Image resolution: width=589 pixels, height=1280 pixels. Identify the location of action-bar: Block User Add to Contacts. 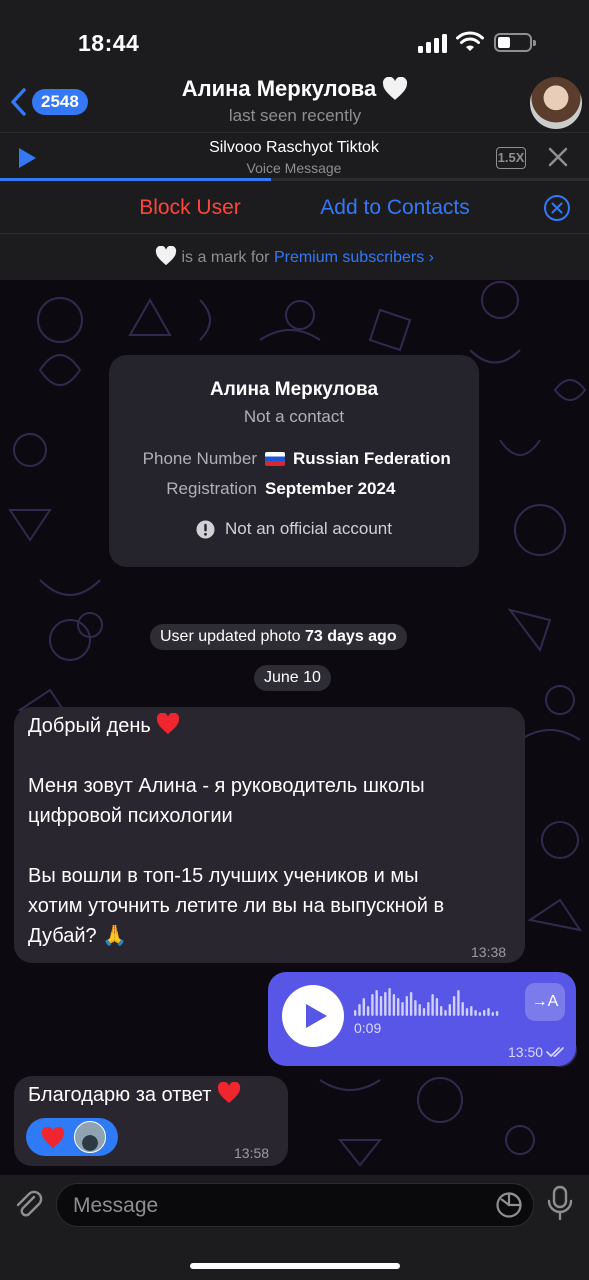
(294, 208).